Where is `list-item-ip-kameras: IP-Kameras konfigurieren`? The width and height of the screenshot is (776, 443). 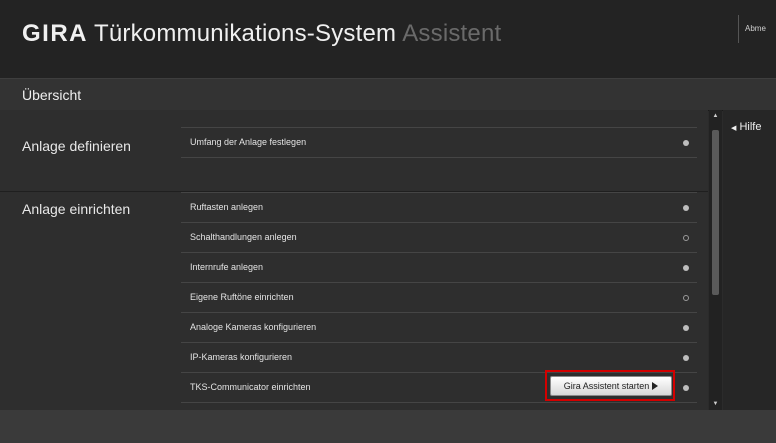 list-item-ip-kameras: IP-Kameras konfigurieren is located at coordinates (439, 357).